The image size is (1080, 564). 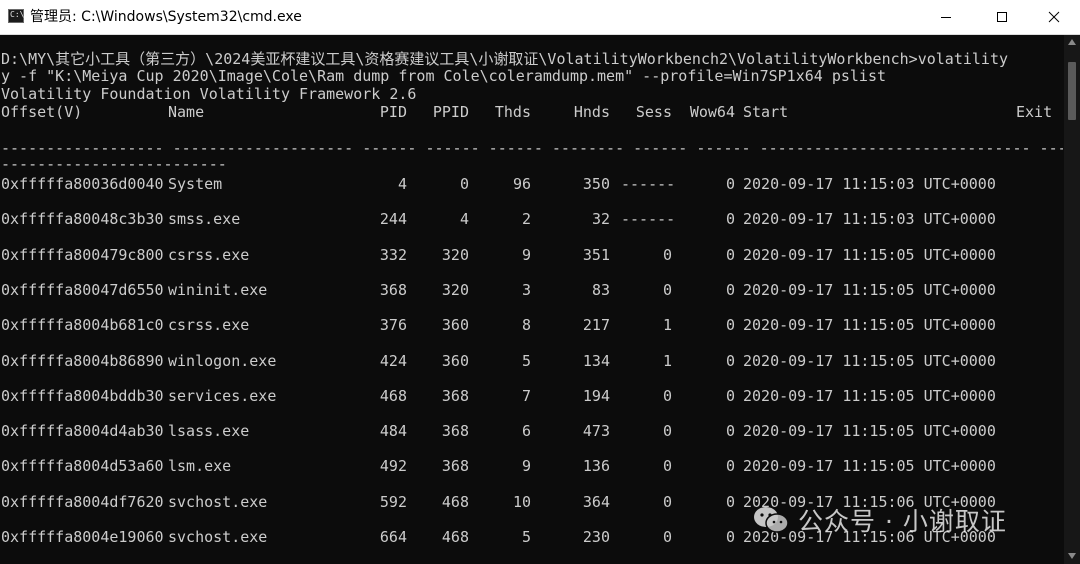 What do you see at coordinates (526, 325) in the screenshot?
I see `cell-thds: 8` at bounding box center [526, 325].